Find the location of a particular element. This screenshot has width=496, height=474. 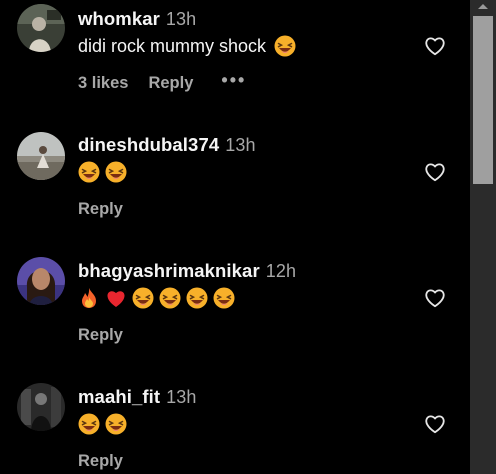

more-options-button: ••• is located at coordinates (233, 80).